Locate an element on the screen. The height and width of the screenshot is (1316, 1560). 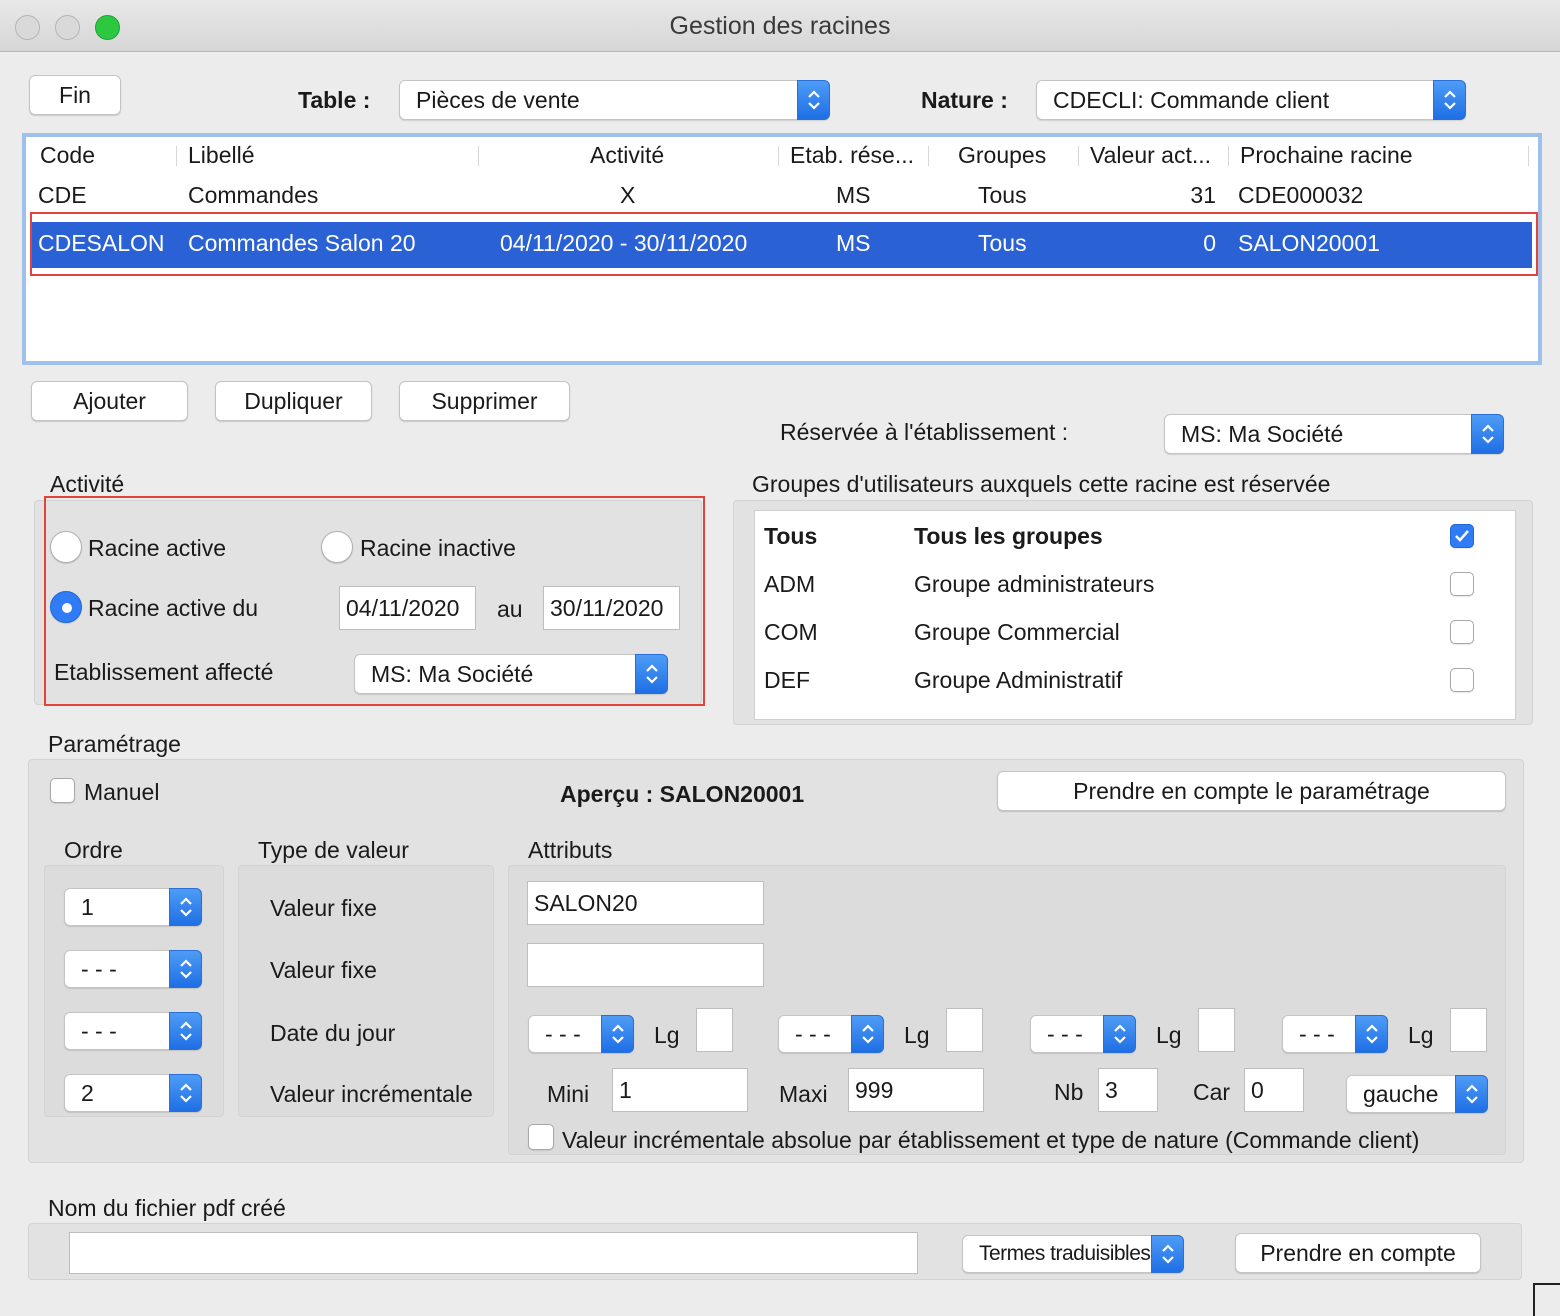
date-format-select-2: - - - is located at coordinates (831, 1034).